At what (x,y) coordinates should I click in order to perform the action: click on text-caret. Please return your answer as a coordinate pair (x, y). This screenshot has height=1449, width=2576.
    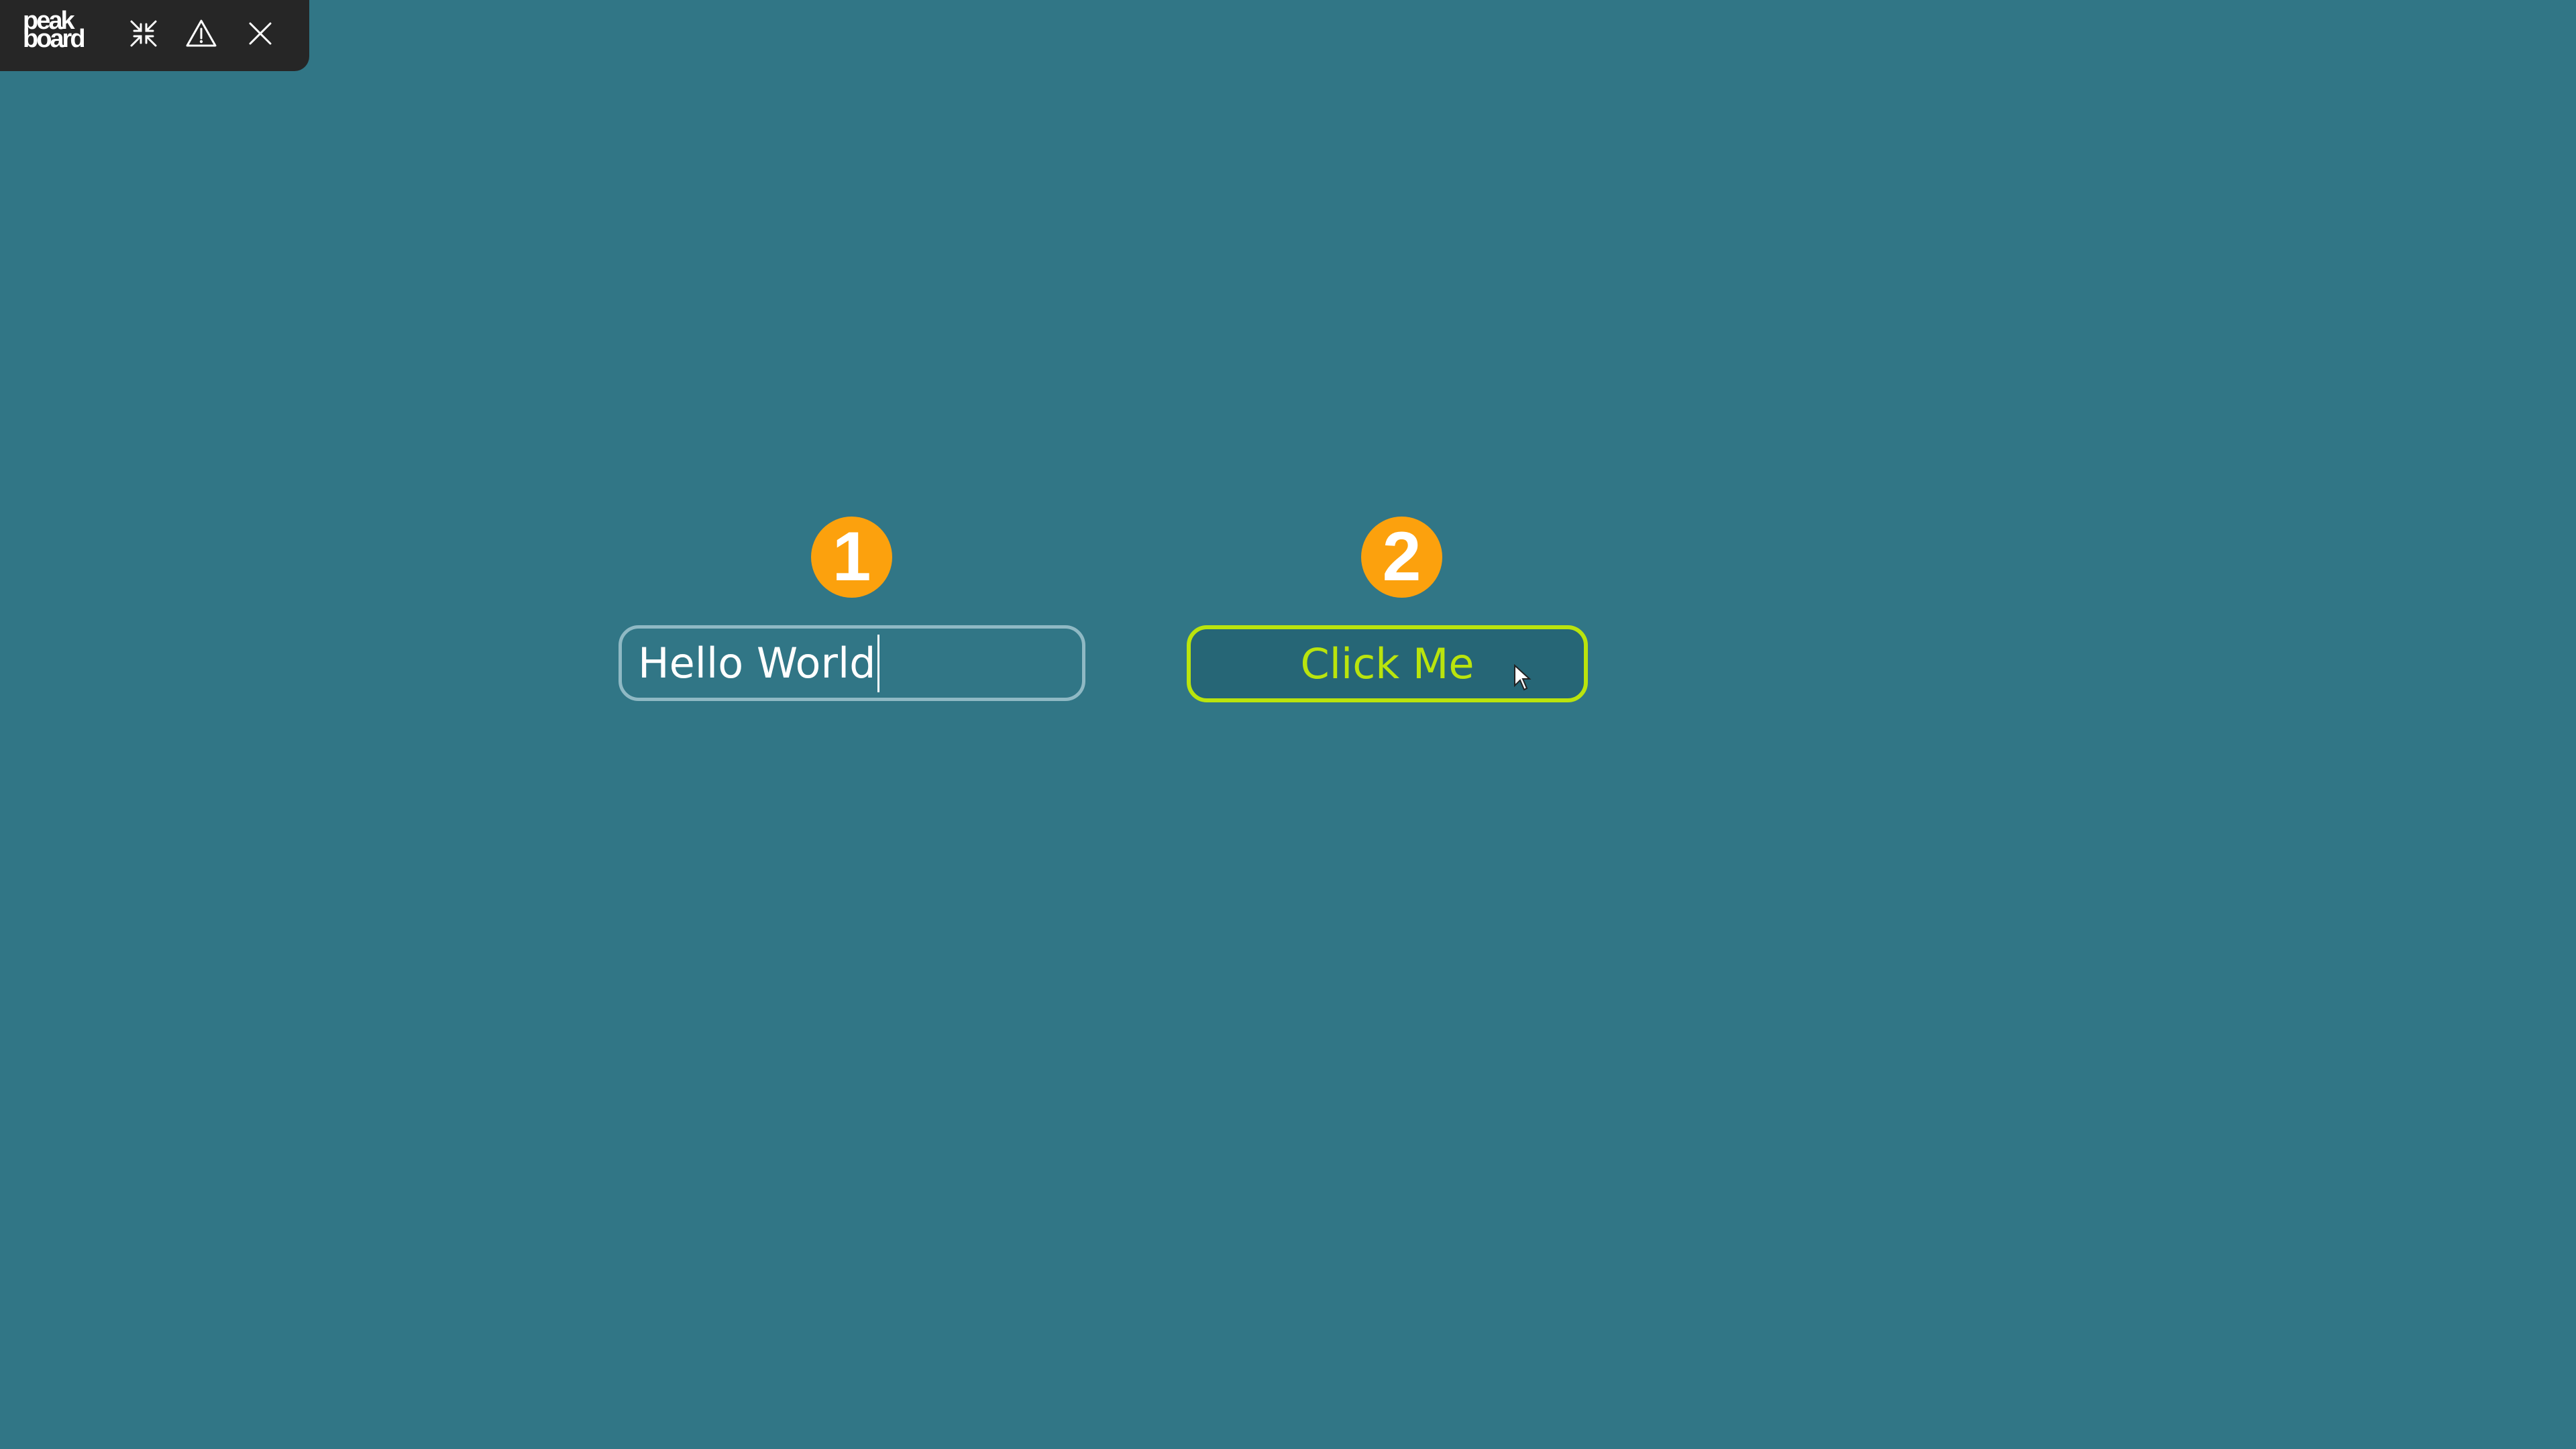
    Looking at the image, I should click on (878, 663).